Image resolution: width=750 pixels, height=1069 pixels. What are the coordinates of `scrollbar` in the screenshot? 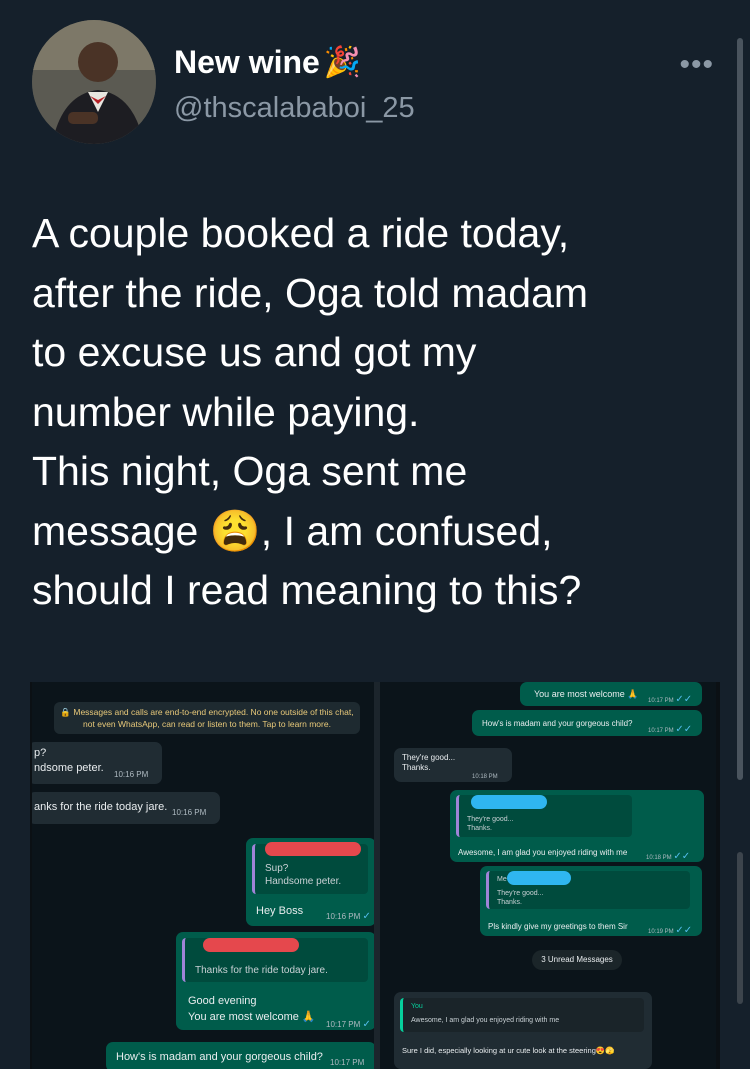 It's located at (740, 409).